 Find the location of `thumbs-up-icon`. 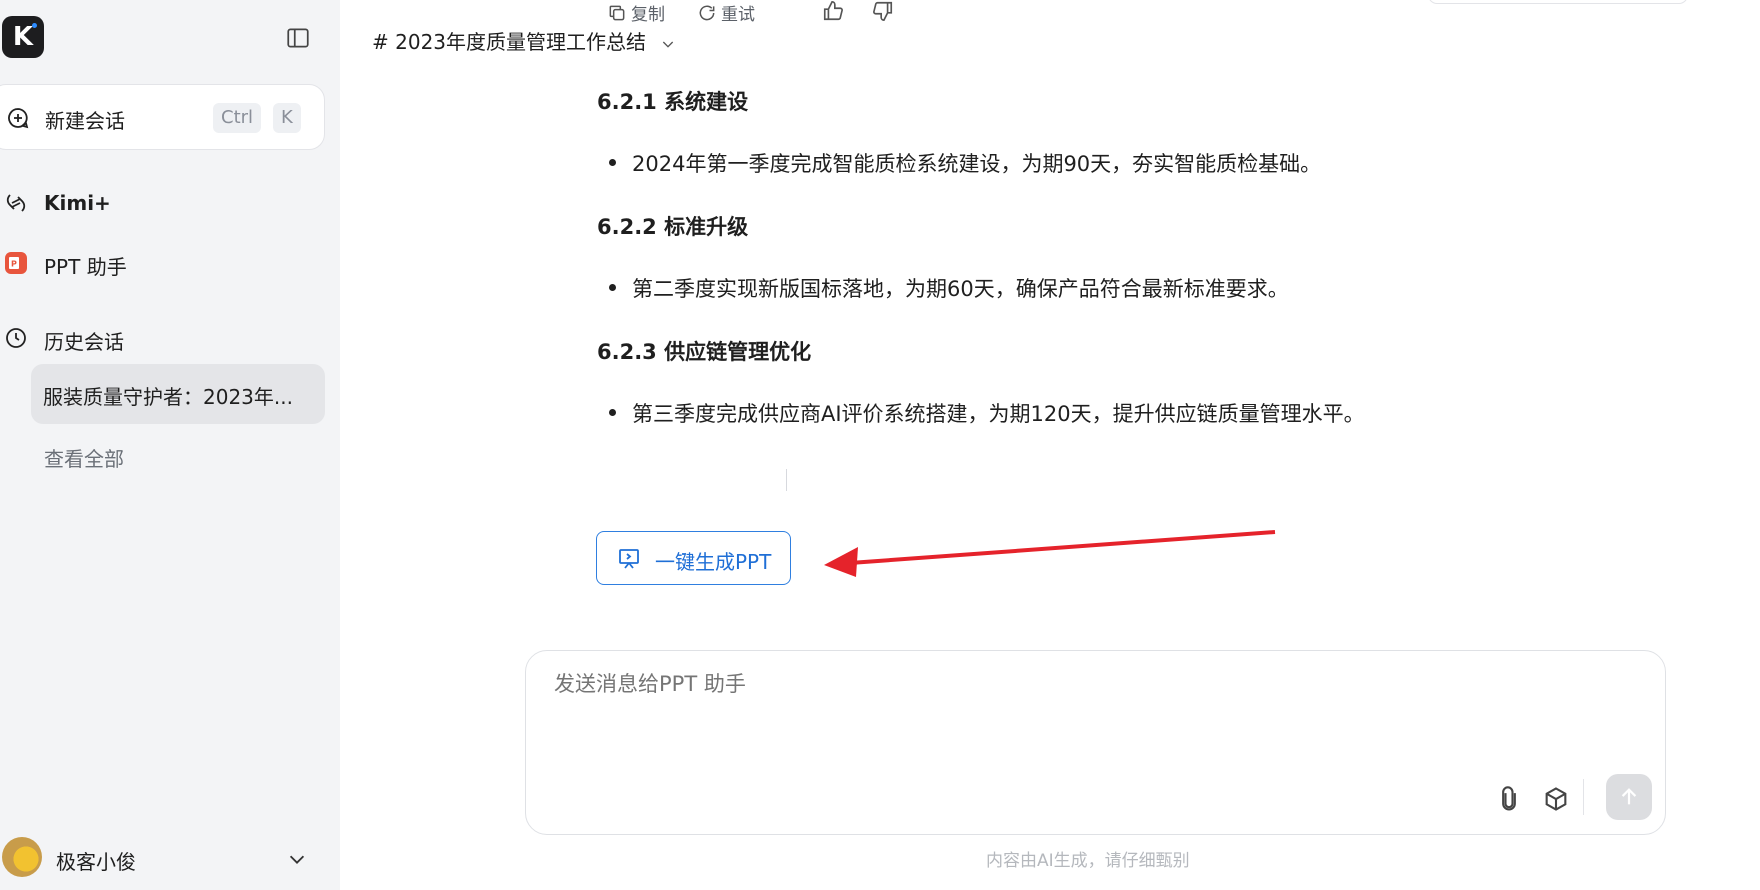

thumbs-up-icon is located at coordinates (833, 11).